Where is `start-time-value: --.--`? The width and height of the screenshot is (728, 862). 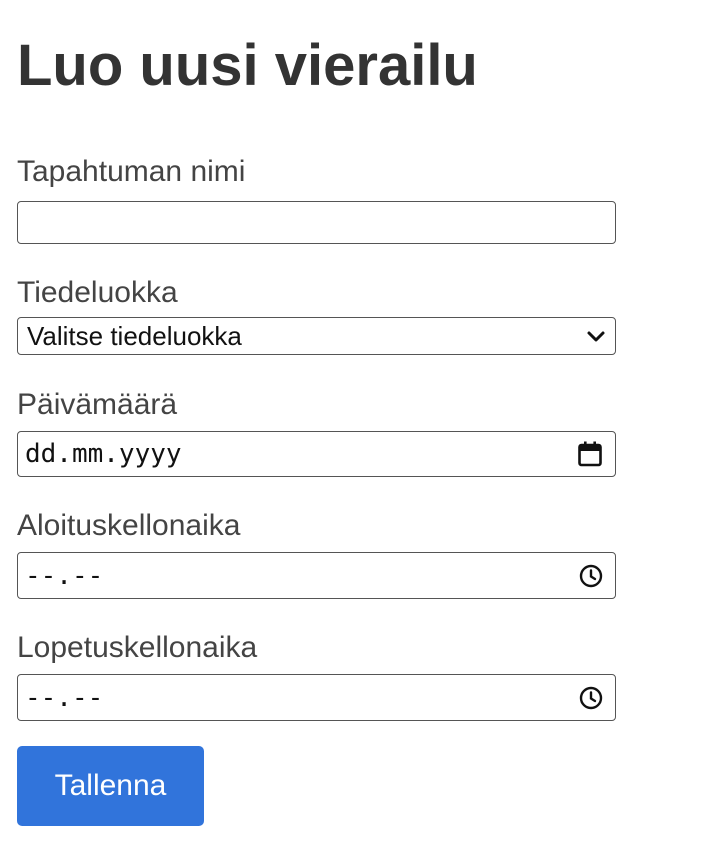 start-time-value: --.-- is located at coordinates (64, 575).